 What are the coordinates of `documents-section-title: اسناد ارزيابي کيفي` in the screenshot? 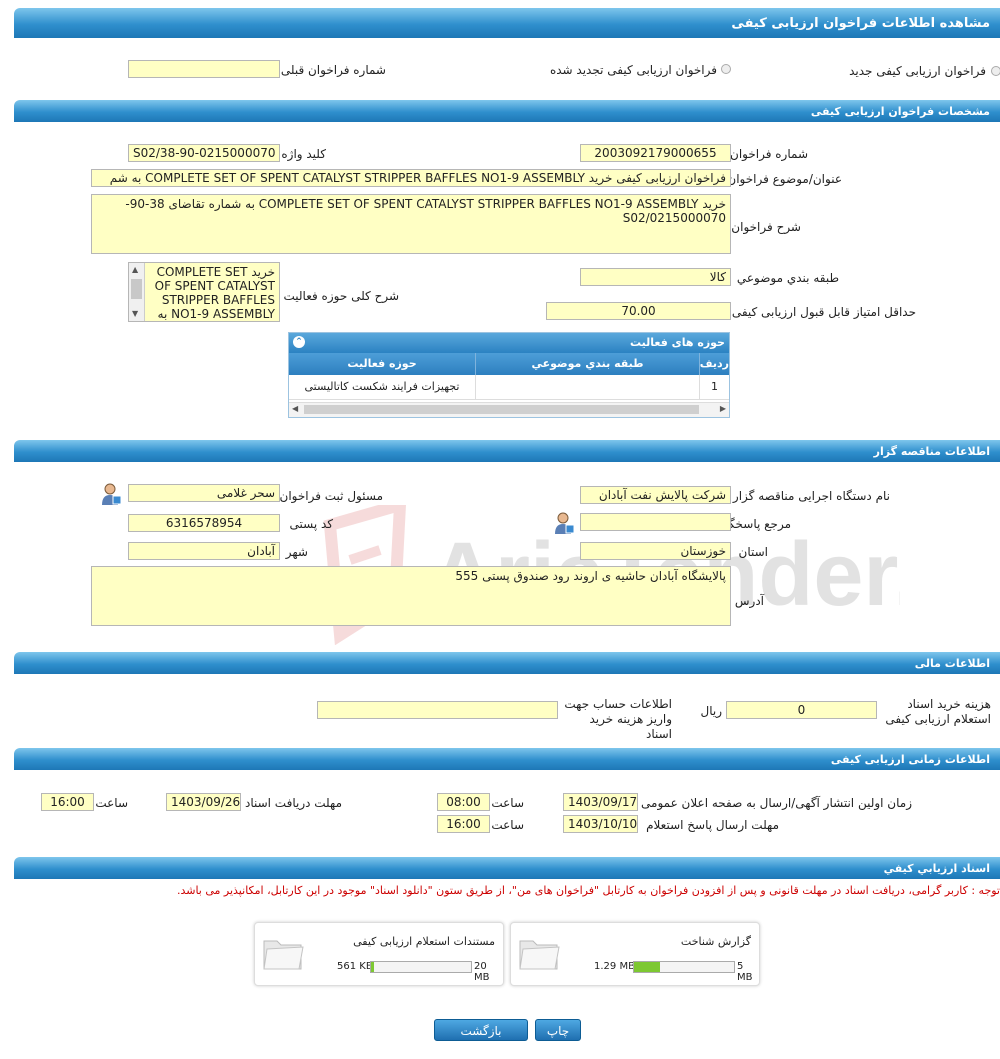 It's located at (936, 868).